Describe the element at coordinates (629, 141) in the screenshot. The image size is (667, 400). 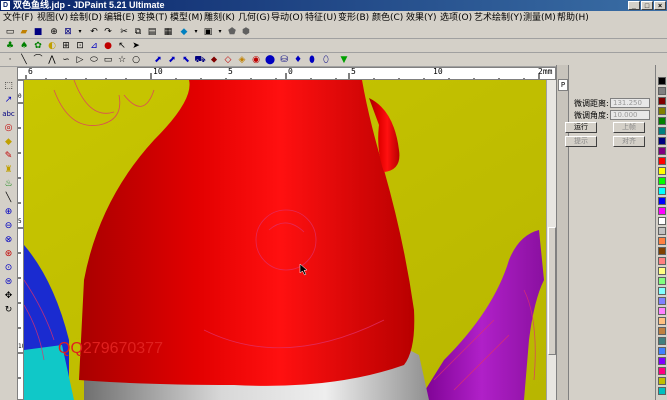
I see `align-button: 对齐` at that location.